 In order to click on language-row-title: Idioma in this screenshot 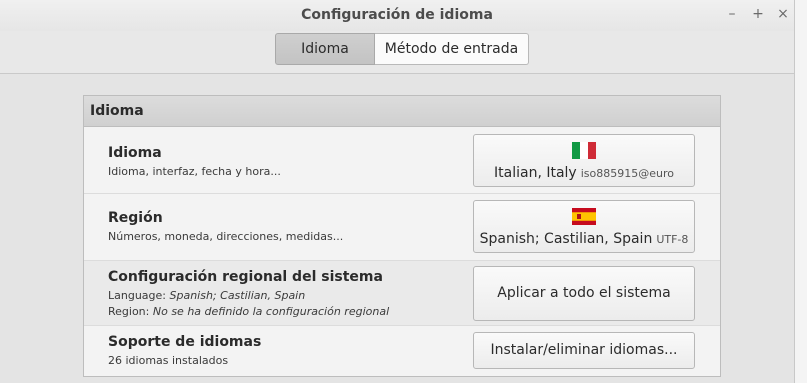, I will do `click(135, 153)`.